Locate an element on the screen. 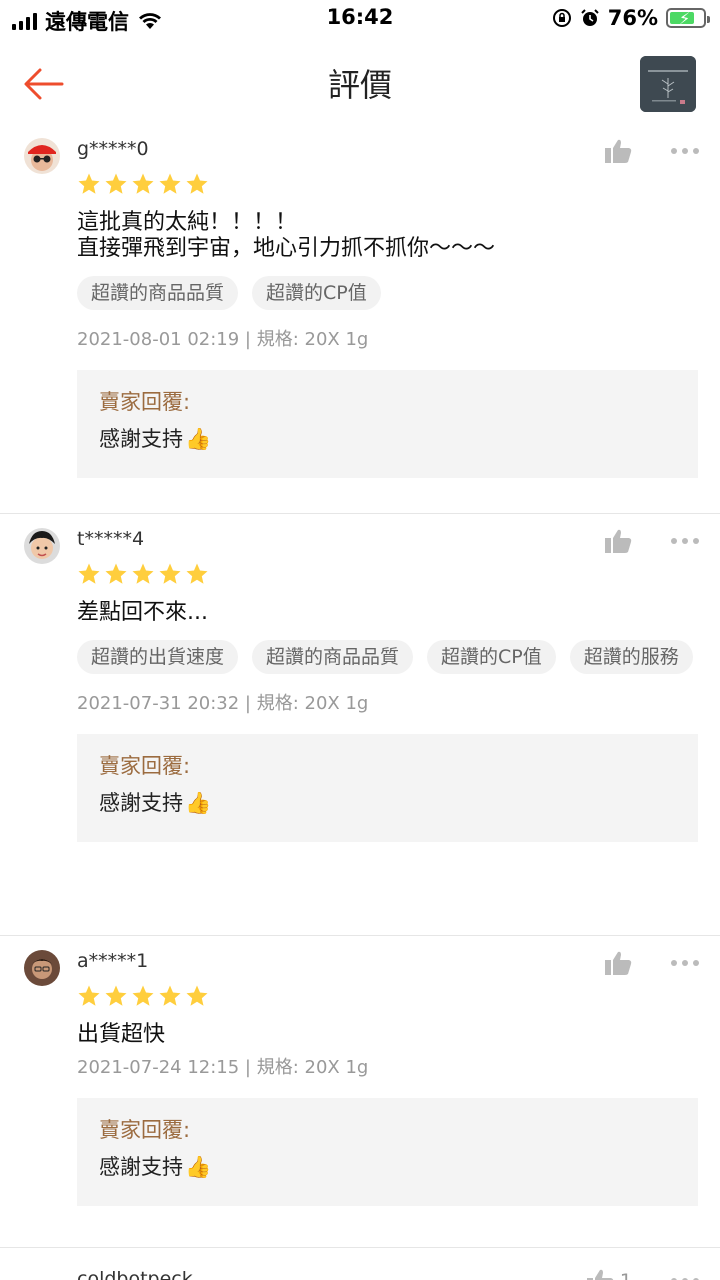 The height and width of the screenshot is (1280, 720). review-tag: 超讚的出貨速度 is located at coordinates (158, 657).